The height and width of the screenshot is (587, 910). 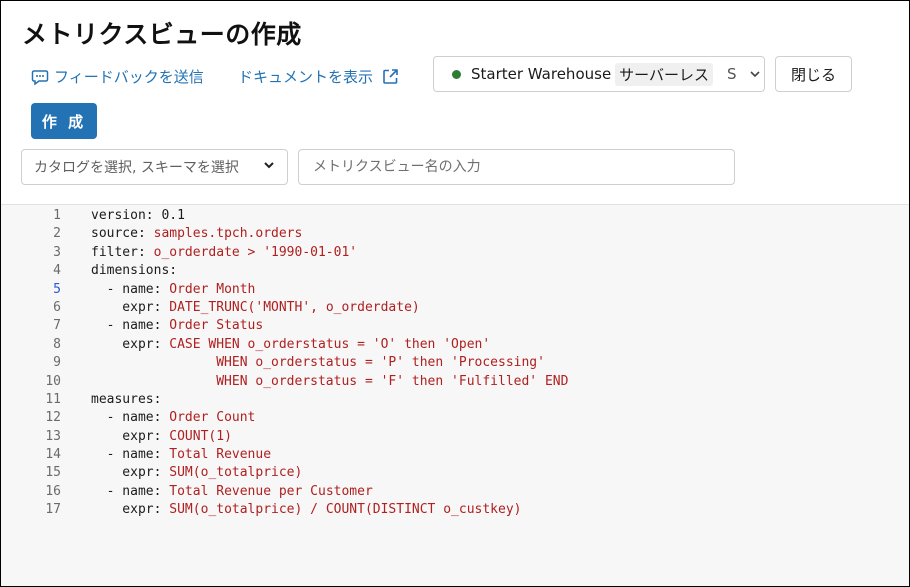 What do you see at coordinates (284, 455) in the screenshot?
I see `code-line: 14 - name: Total Revenue` at bounding box center [284, 455].